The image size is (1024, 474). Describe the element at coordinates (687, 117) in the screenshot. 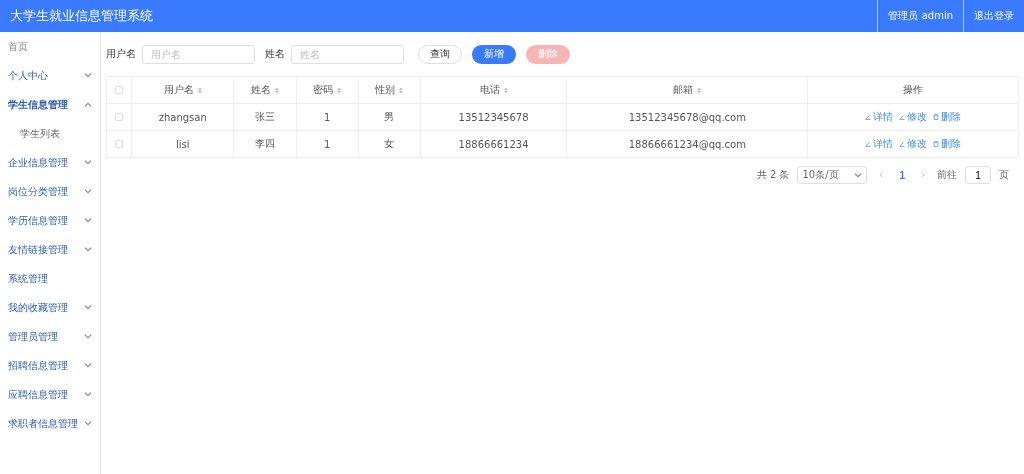

I see `table-cell: 13512345678@qq.com` at that location.